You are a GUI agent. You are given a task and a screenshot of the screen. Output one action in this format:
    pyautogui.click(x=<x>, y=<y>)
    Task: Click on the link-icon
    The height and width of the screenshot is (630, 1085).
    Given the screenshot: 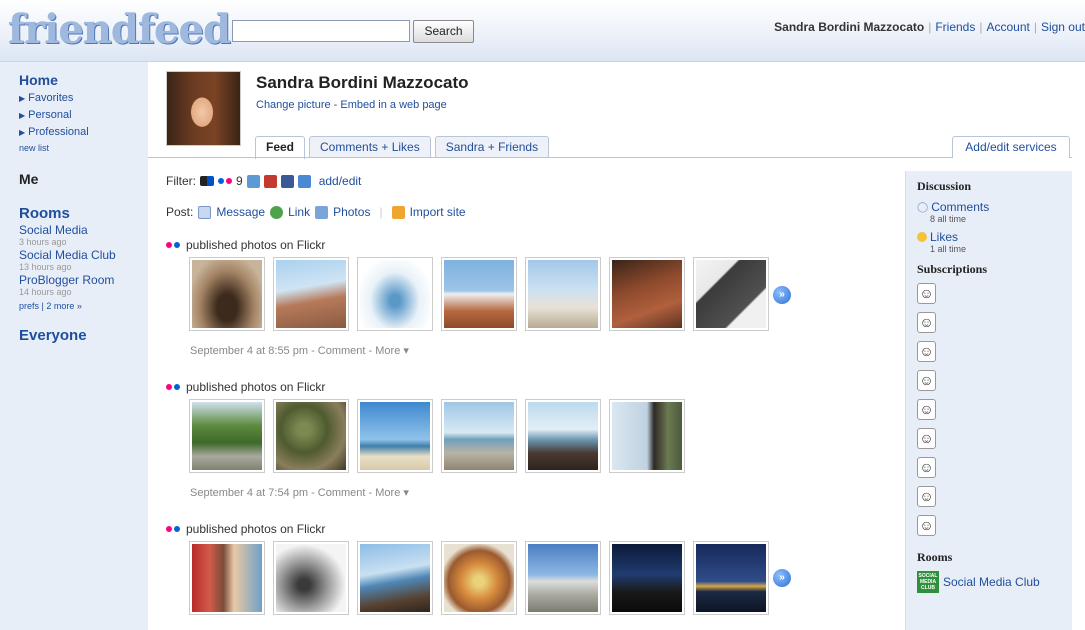 What is the action you would take?
    pyautogui.click(x=277, y=212)
    